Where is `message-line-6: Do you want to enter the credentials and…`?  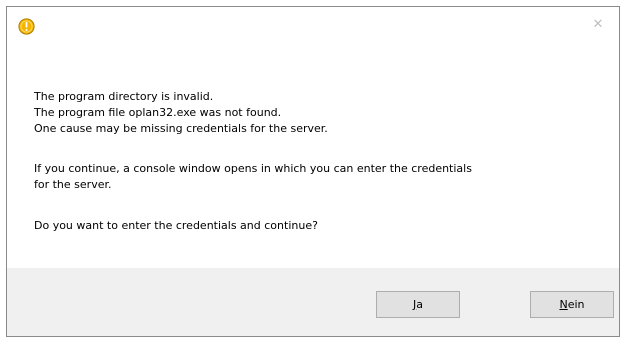
message-line-6: Do you want to enter the credentials and… is located at coordinates (176, 225).